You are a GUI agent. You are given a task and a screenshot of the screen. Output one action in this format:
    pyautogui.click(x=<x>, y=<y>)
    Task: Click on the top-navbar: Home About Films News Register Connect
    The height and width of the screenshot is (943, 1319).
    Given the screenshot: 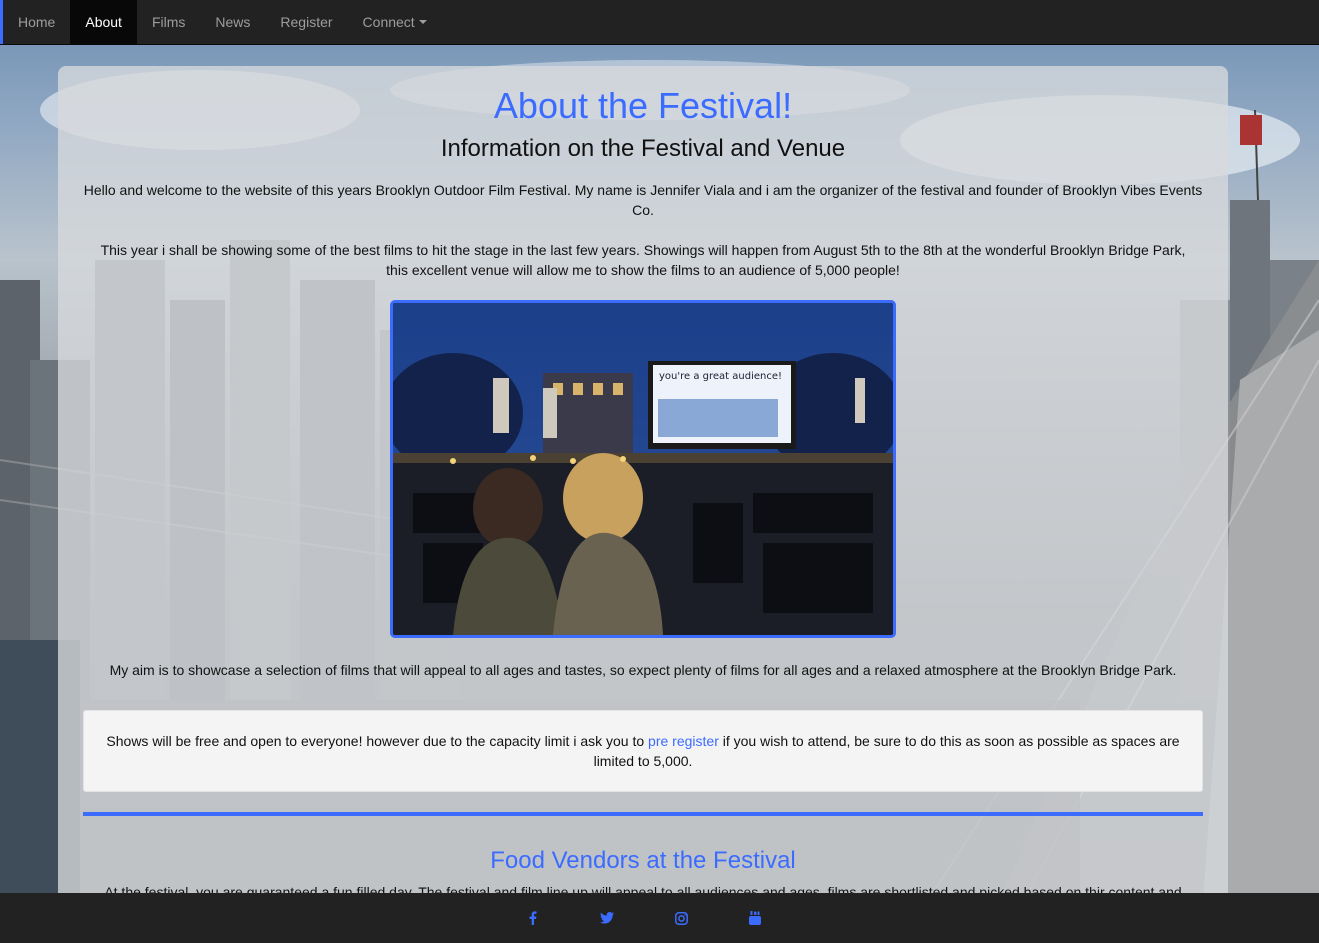 What is the action you would take?
    pyautogui.click(x=659, y=22)
    